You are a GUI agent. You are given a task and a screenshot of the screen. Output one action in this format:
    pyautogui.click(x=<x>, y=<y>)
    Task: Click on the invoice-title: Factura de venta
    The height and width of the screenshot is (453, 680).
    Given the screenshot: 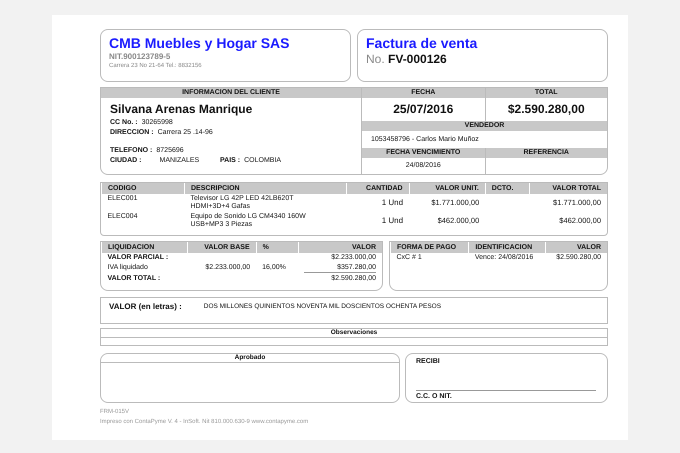 What is the action you would take?
    pyautogui.click(x=422, y=43)
    